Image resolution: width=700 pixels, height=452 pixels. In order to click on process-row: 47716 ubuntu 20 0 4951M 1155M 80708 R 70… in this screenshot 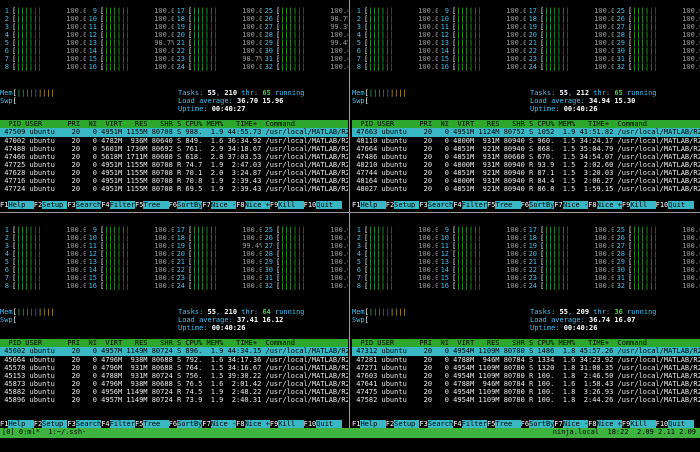, I will do `click(174, 181)`.